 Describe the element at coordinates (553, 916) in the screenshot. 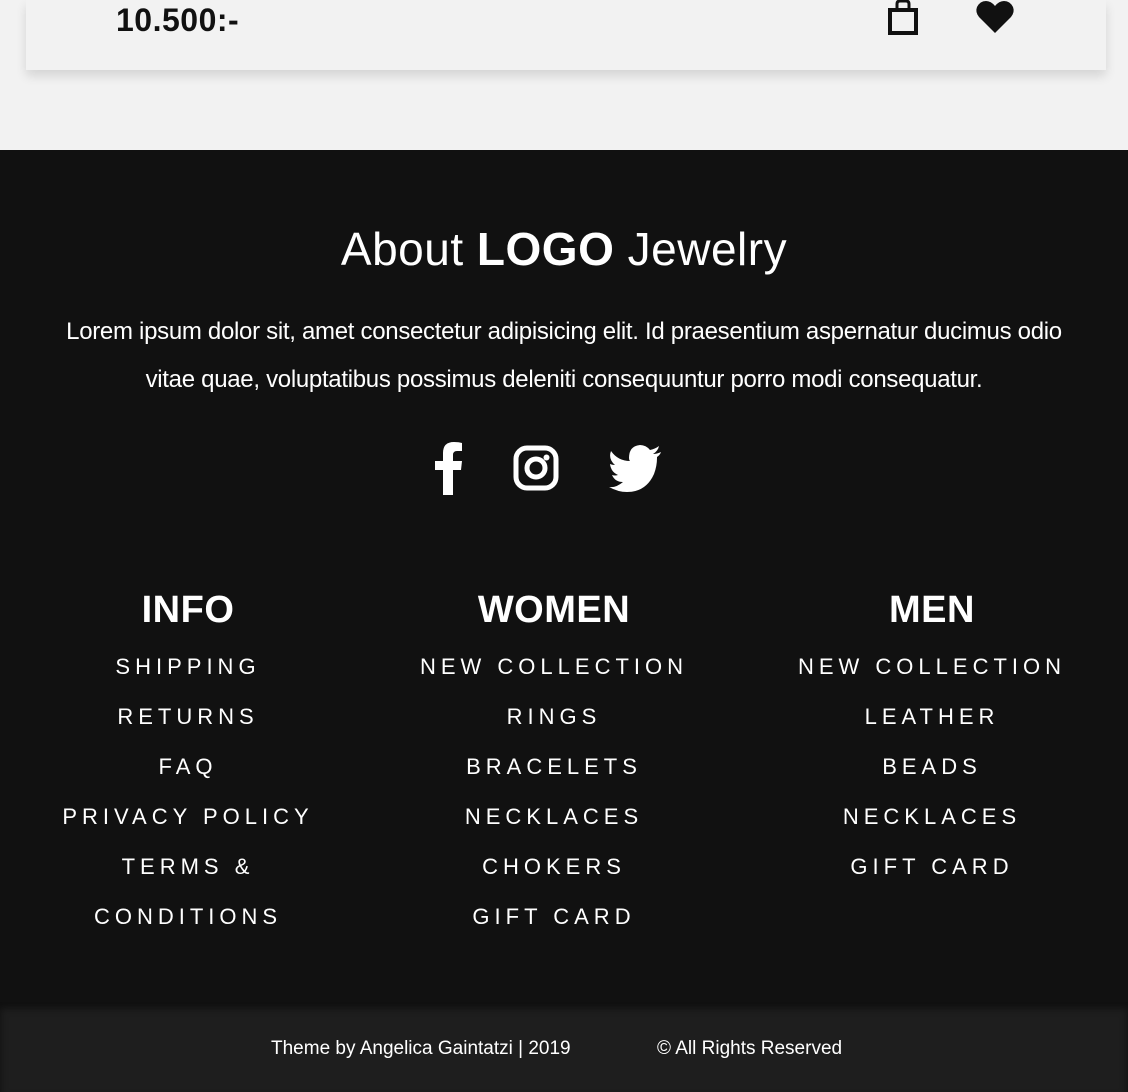

I see `footer-link-women-gift-card: GIFT CARD` at that location.